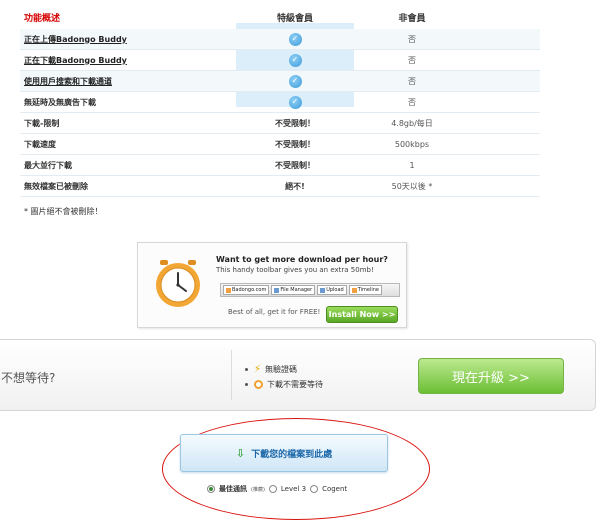  Describe the element at coordinates (412, 186) in the screenshot. I see `free-value: 50天以後 *` at that location.